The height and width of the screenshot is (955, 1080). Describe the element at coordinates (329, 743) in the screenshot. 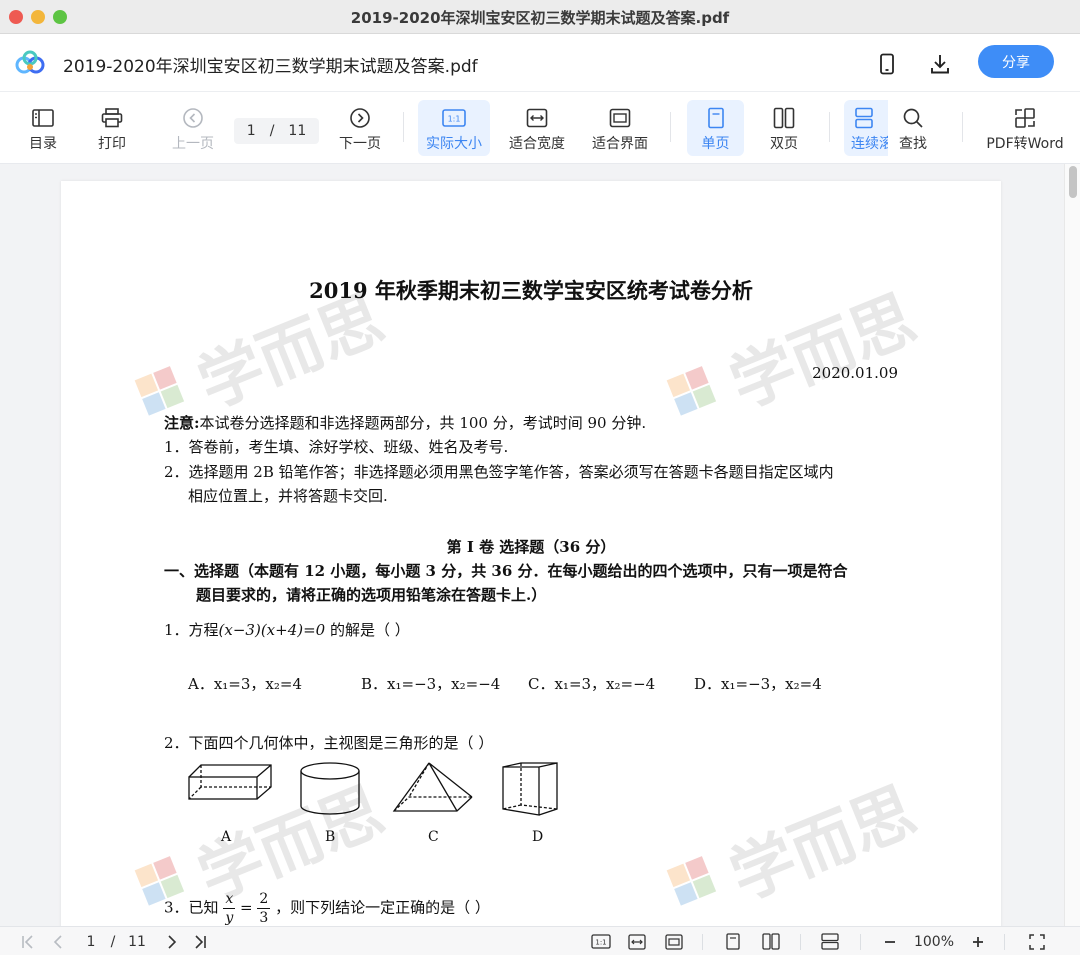

I see `question-2: 2．下面四个几何体中，主视图是三角形的是（ ）` at that location.